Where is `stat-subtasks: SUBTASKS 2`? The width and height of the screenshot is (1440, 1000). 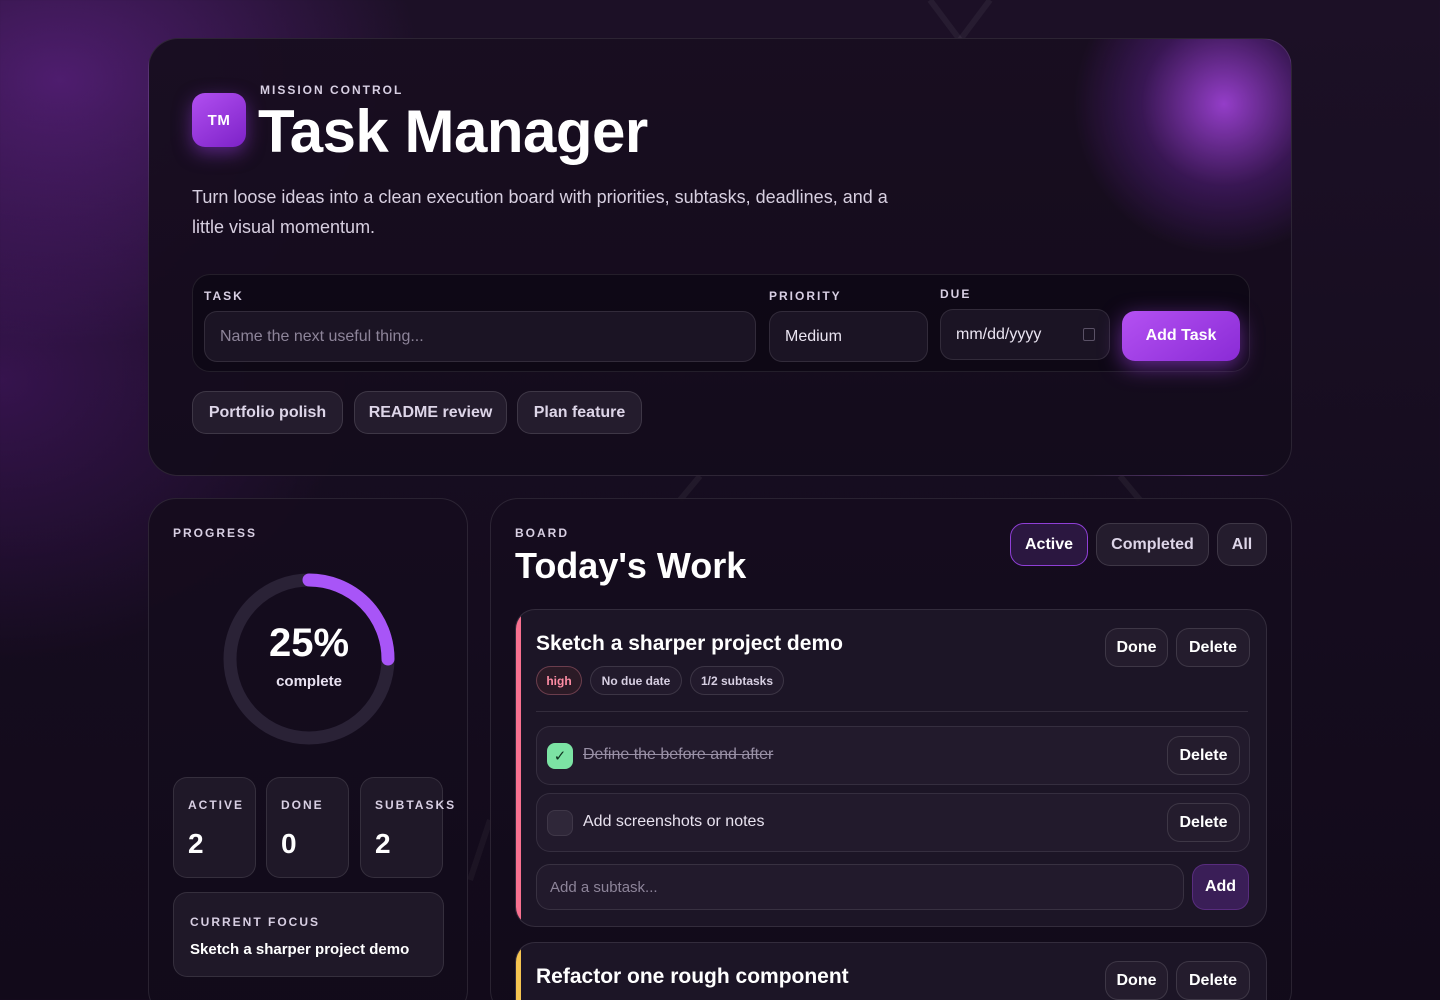 stat-subtasks: SUBTASKS 2 is located at coordinates (407, 827).